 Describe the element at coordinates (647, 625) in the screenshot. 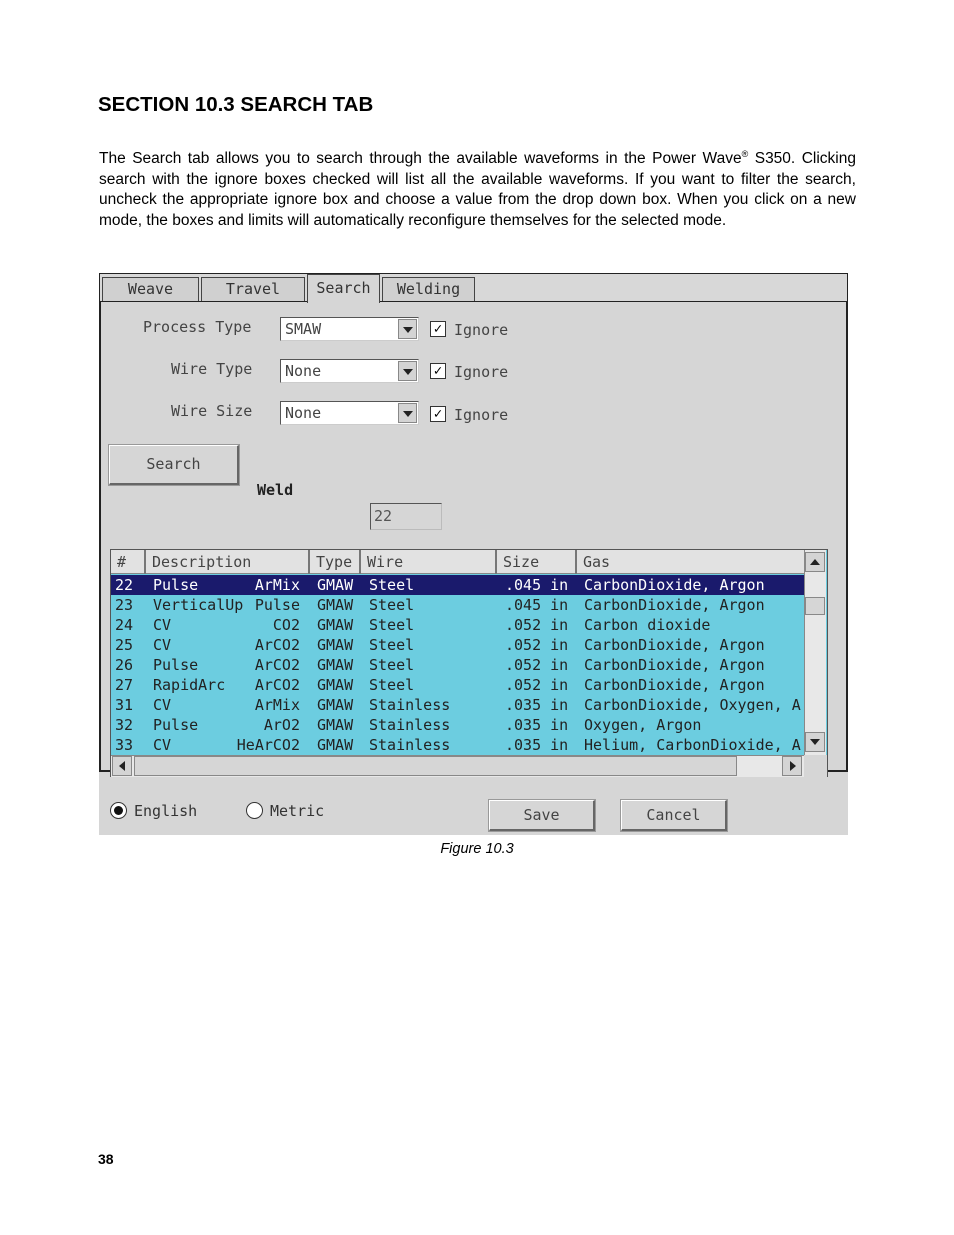

I see `cell-gas: Carbon dioxide` at that location.